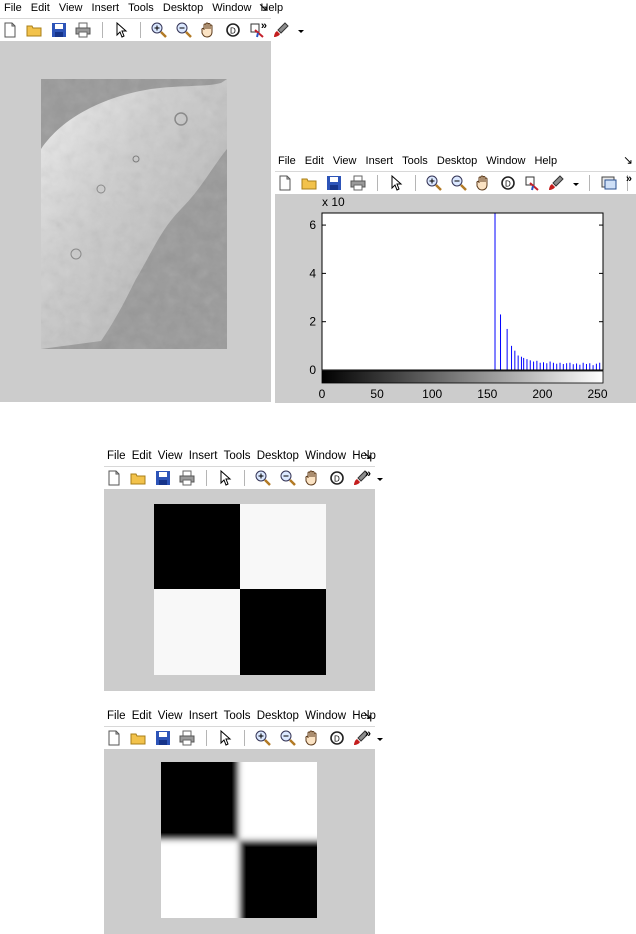 The width and height of the screenshot is (636, 934). I want to click on y-tick-label: 0, so click(312, 370).